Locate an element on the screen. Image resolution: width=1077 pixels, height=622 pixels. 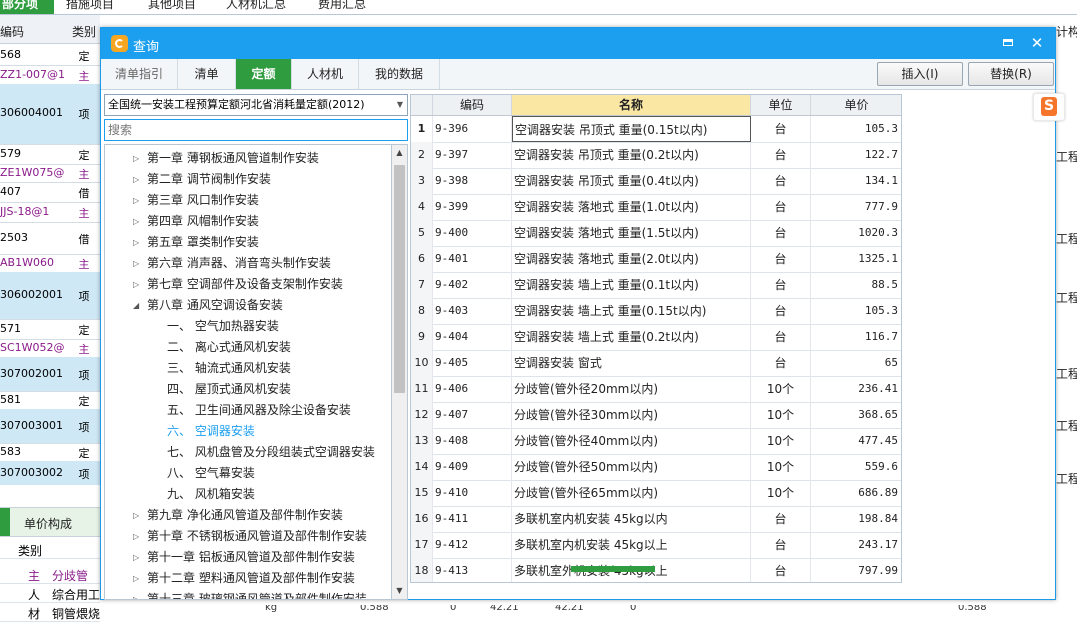
close-icon: ✕ is located at coordinates (1037, 43).